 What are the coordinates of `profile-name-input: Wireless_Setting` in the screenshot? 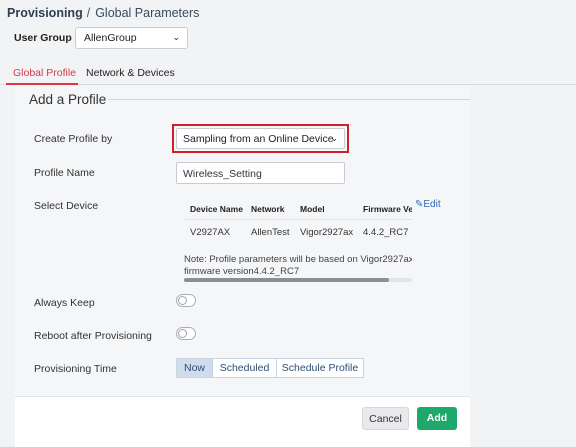 It's located at (260, 173).